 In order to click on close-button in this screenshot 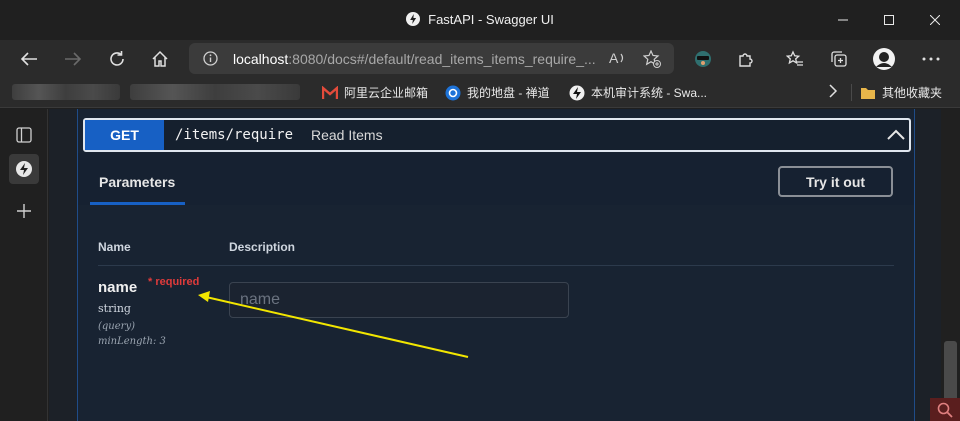, I will do `click(935, 20)`.